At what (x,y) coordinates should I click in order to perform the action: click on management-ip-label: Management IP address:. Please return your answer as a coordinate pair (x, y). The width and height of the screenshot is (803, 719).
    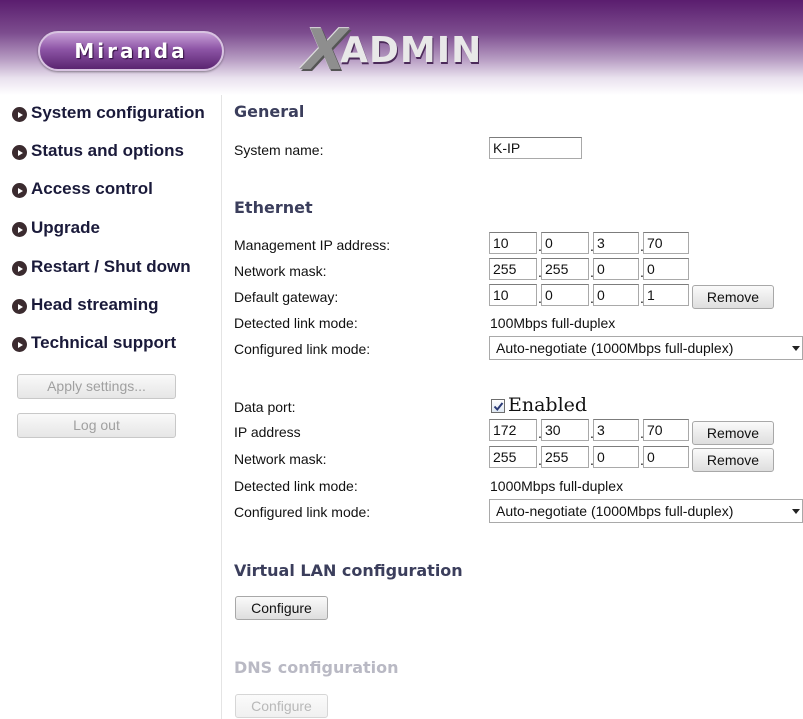
    Looking at the image, I should click on (312, 245).